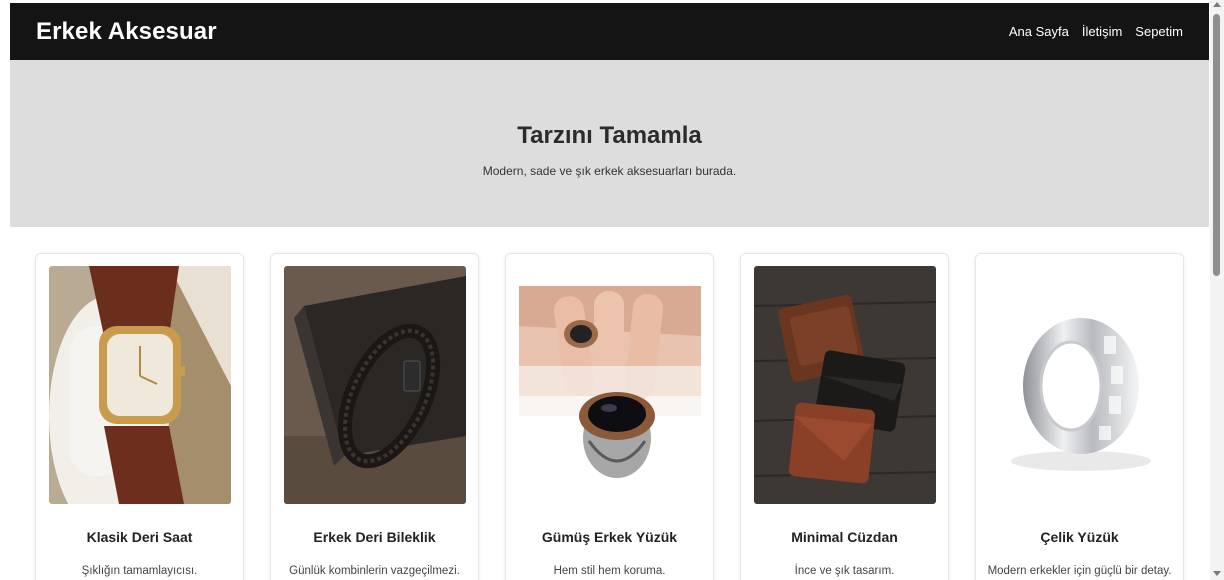  I want to click on product-image-silver-ring, so click(609, 385).